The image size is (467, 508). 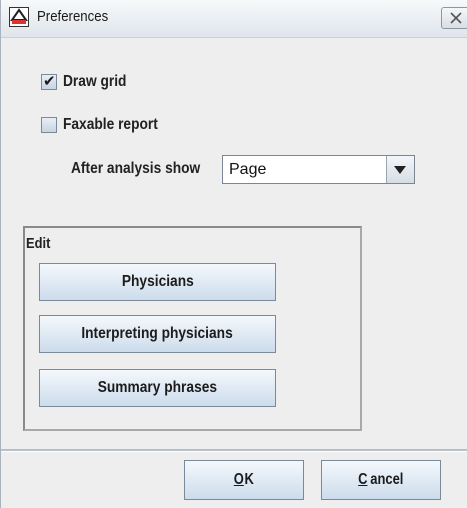 I want to click on after-analysis-value: Page, so click(x=248, y=169).